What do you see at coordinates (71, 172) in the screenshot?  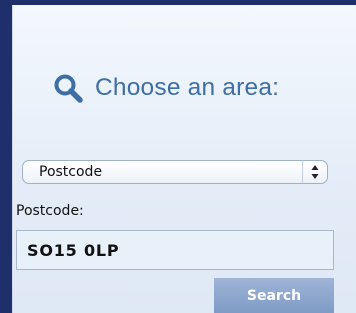 I see `area-type-selected-value: Postcode` at bounding box center [71, 172].